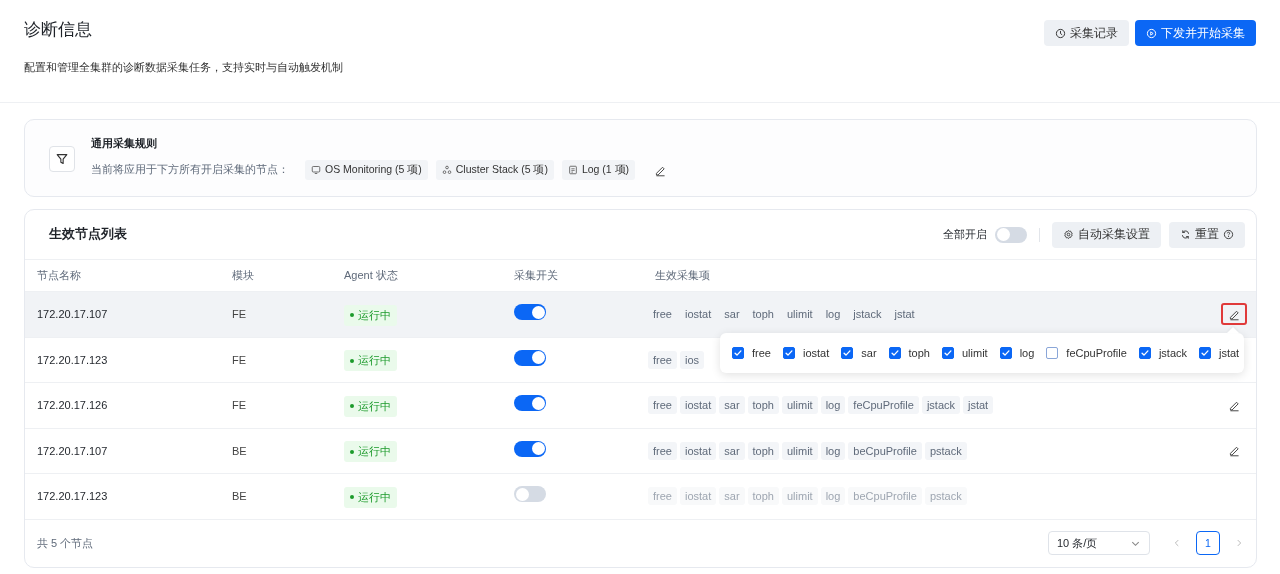 This screenshot has height=574, width=1280. I want to click on collect-item-tag: pstack, so click(945, 450).